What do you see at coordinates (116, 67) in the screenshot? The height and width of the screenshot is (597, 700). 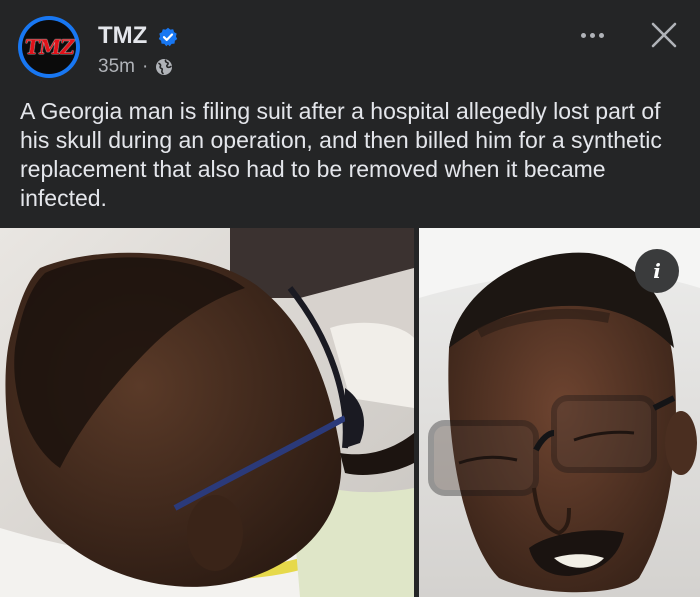 I see `post-timestamp: 35m` at bounding box center [116, 67].